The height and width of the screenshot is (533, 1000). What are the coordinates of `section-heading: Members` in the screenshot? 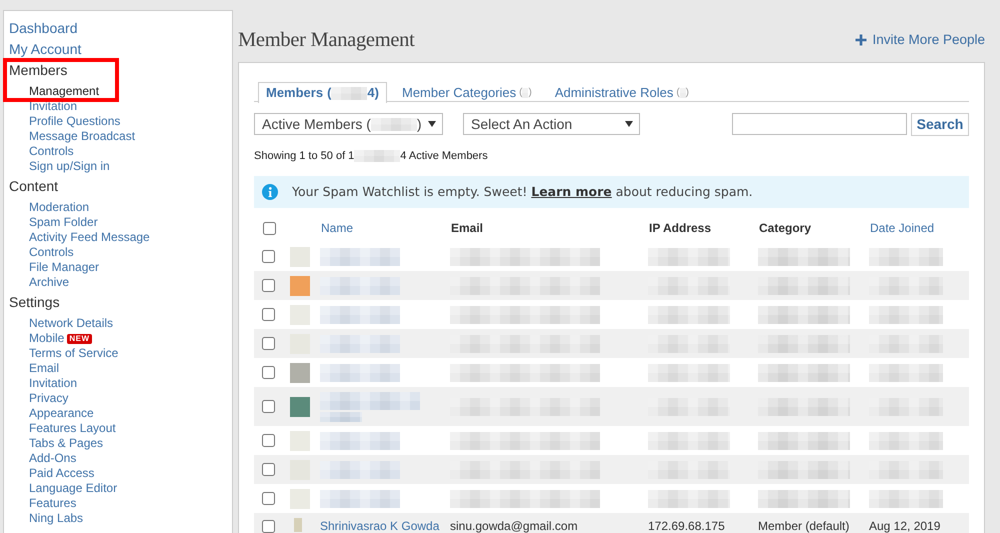 It's located at (38, 70).